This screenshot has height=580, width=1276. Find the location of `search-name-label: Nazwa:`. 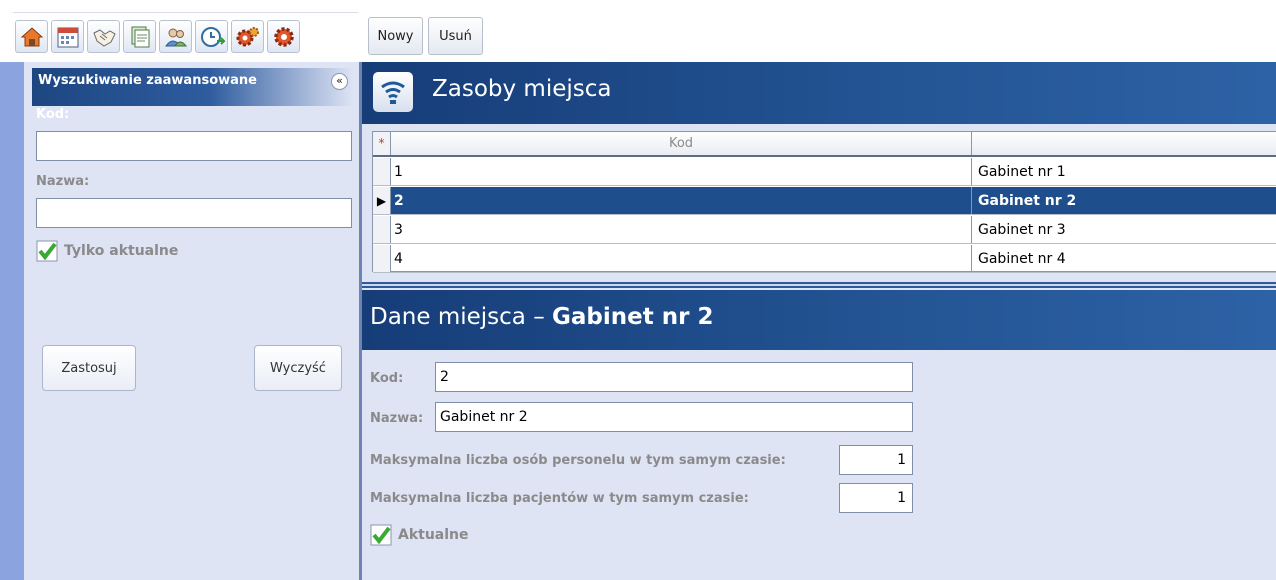

search-name-label: Nazwa: is located at coordinates (63, 181).